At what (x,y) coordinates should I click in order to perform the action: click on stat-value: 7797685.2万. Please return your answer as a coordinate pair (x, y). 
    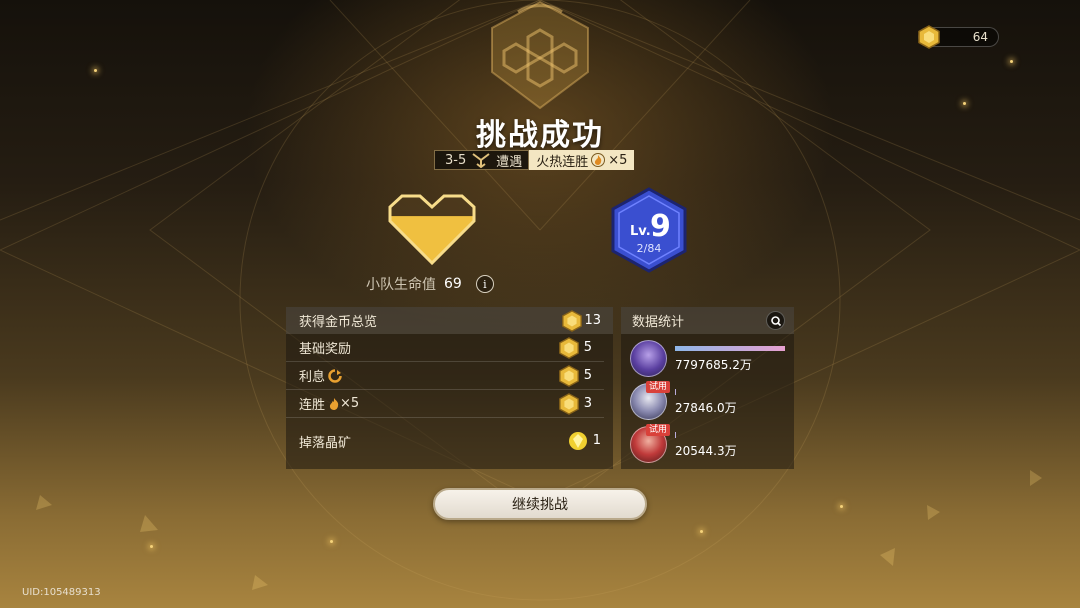
    Looking at the image, I should click on (713, 365).